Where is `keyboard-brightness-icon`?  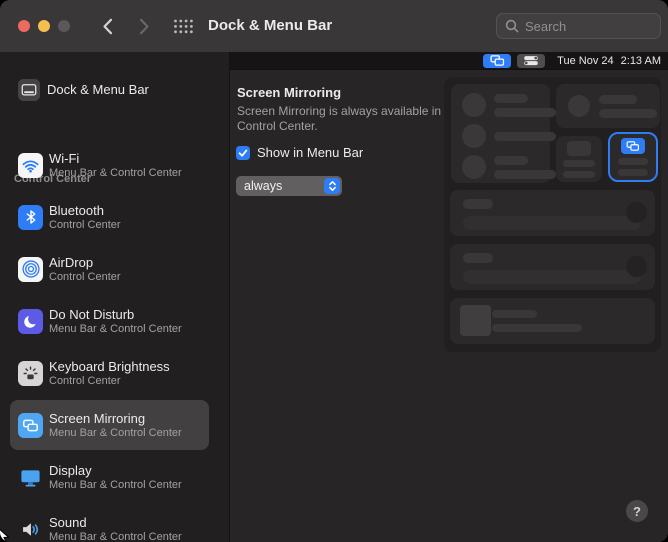
keyboard-brightness-icon is located at coordinates (30, 373).